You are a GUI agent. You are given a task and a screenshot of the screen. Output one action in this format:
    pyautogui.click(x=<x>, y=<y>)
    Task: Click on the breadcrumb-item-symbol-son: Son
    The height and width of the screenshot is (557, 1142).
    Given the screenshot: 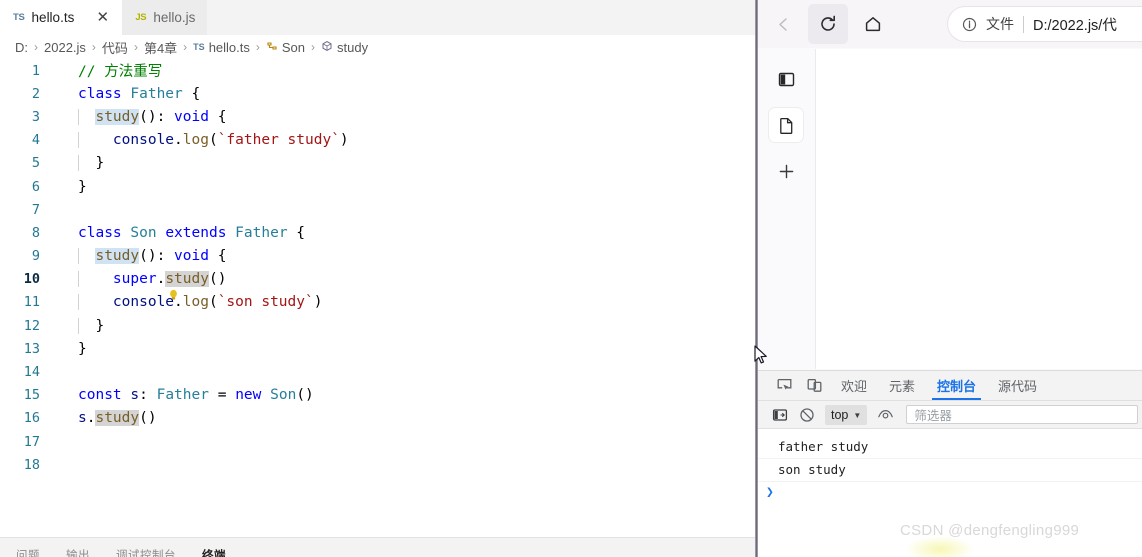 What is the action you would take?
    pyautogui.click(x=285, y=47)
    